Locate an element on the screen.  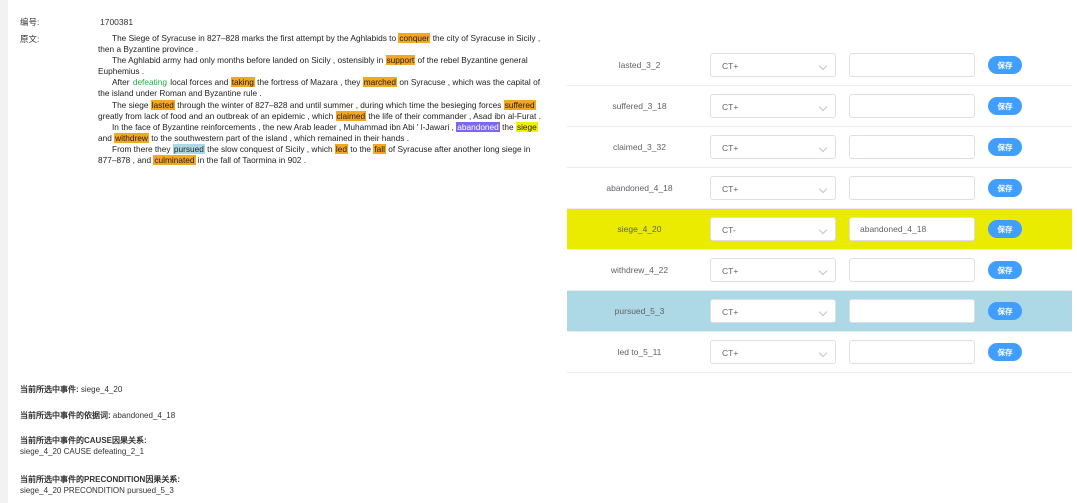
event-name: siege_4_20 is located at coordinates (639, 229).